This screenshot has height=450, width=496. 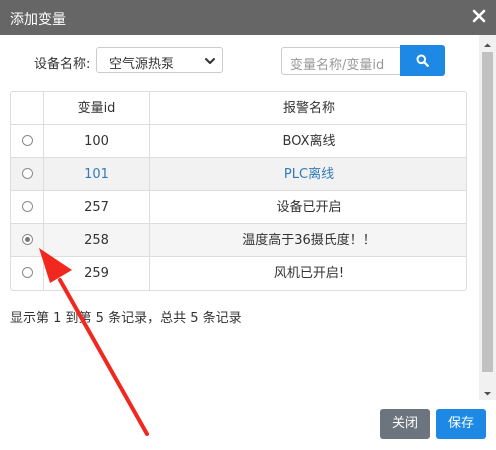 What do you see at coordinates (461, 424) in the screenshot?
I see `save-button: 保存` at bounding box center [461, 424].